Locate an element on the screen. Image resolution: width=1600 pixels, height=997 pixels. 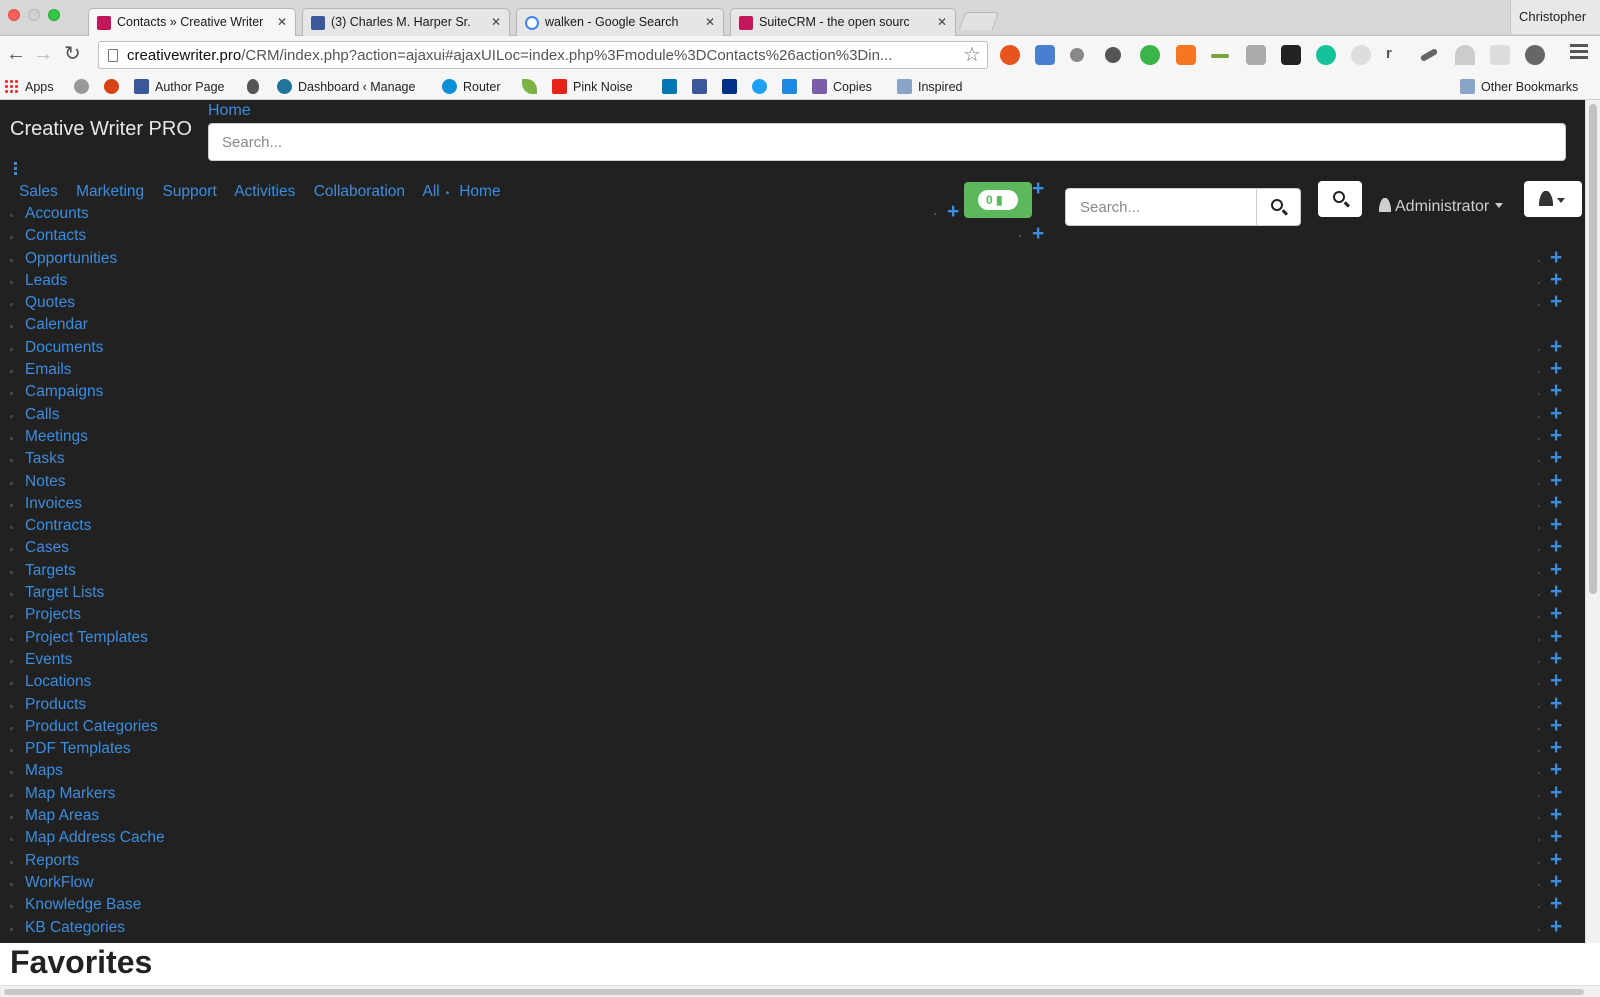
module-link: Maps is located at coordinates (44, 771).